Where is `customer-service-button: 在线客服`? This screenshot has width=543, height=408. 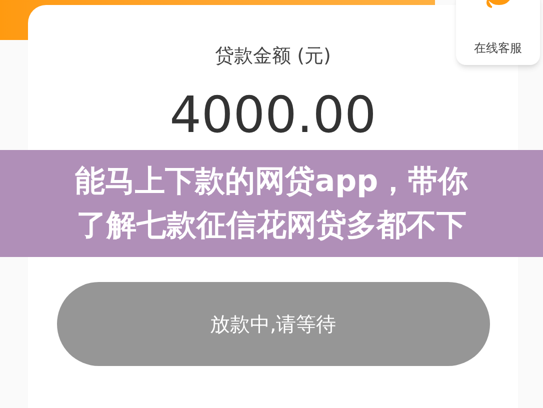
customer-service-button: 在线客服 is located at coordinates (498, 32).